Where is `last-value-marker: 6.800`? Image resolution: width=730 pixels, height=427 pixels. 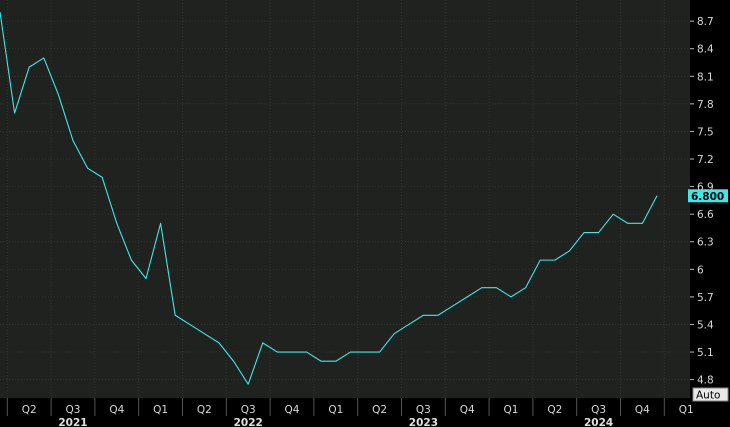
last-value-marker: 6.800 is located at coordinates (708, 196).